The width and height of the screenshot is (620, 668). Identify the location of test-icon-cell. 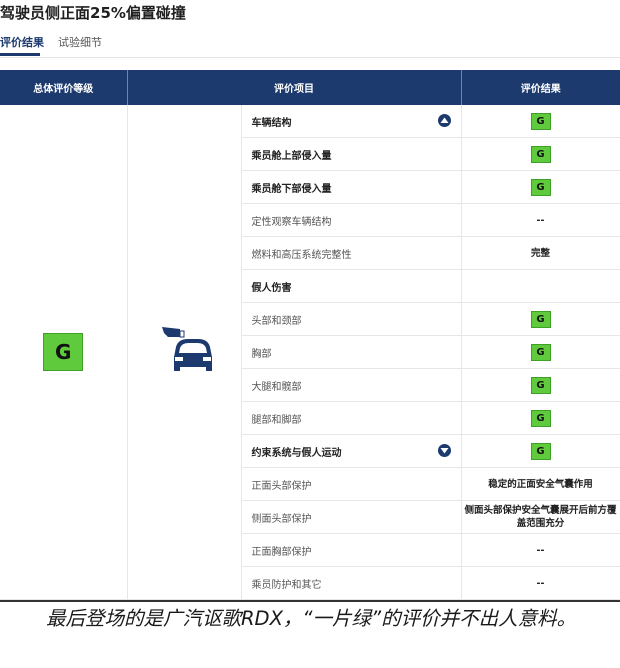
(184, 352).